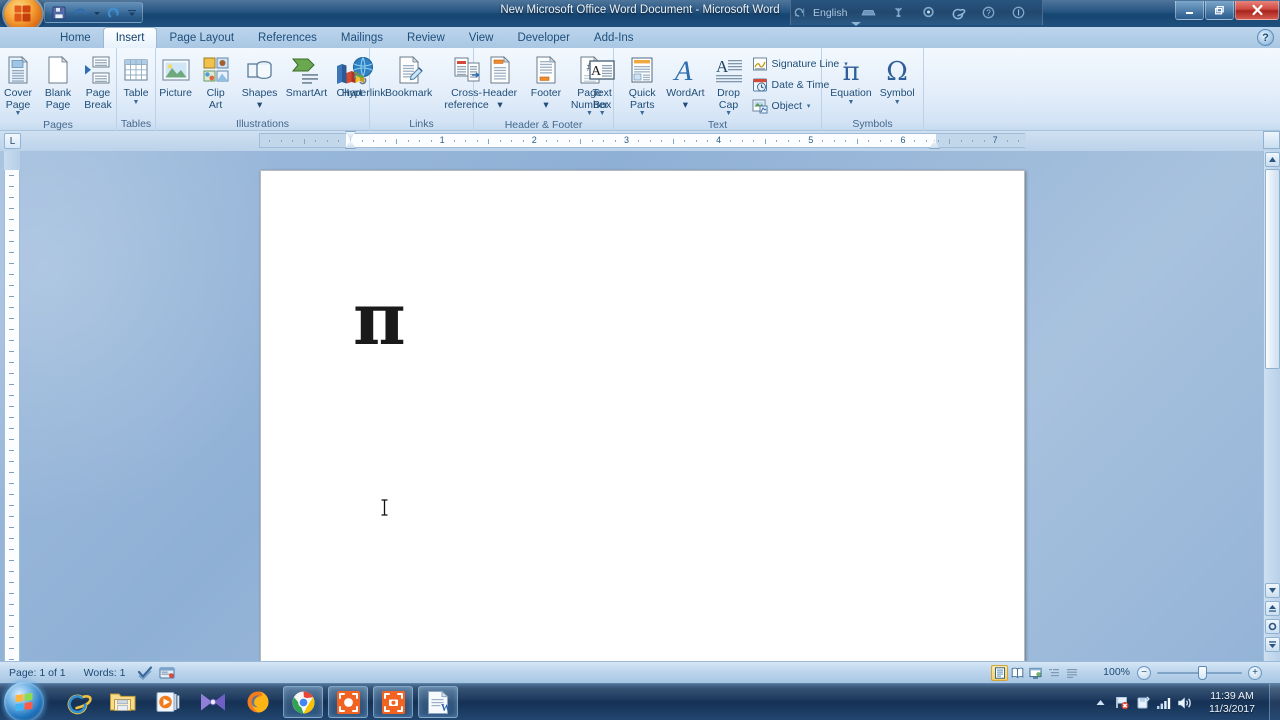 The image size is (1280, 720). Describe the element at coordinates (642, 140) in the screenshot. I see `horizontal-ruler: 1 2 3 4 5 6 7` at that location.